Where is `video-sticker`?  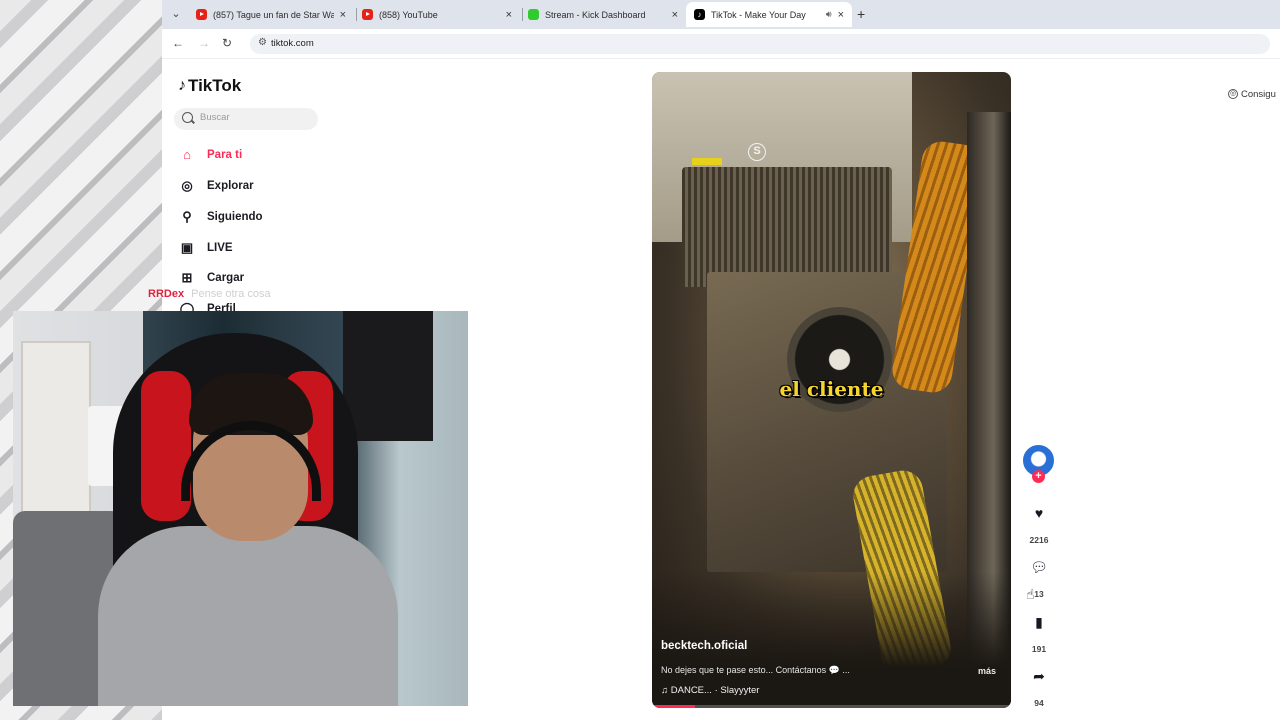
video-sticker is located at coordinates (707, 161).